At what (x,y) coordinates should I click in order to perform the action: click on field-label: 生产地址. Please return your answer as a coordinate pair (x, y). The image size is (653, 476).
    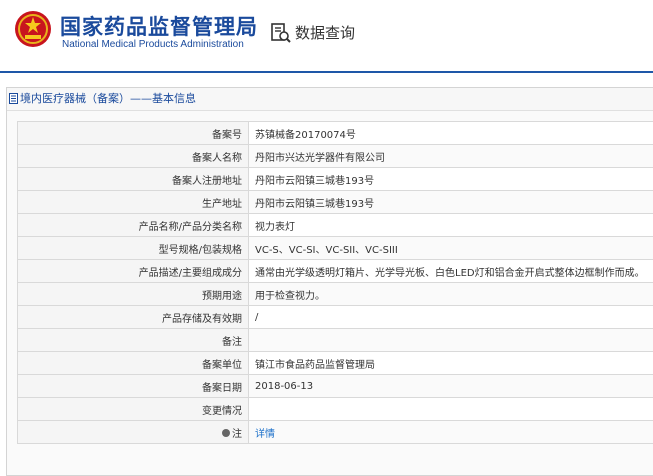
    Looking at the image, I should click on (133, 202).